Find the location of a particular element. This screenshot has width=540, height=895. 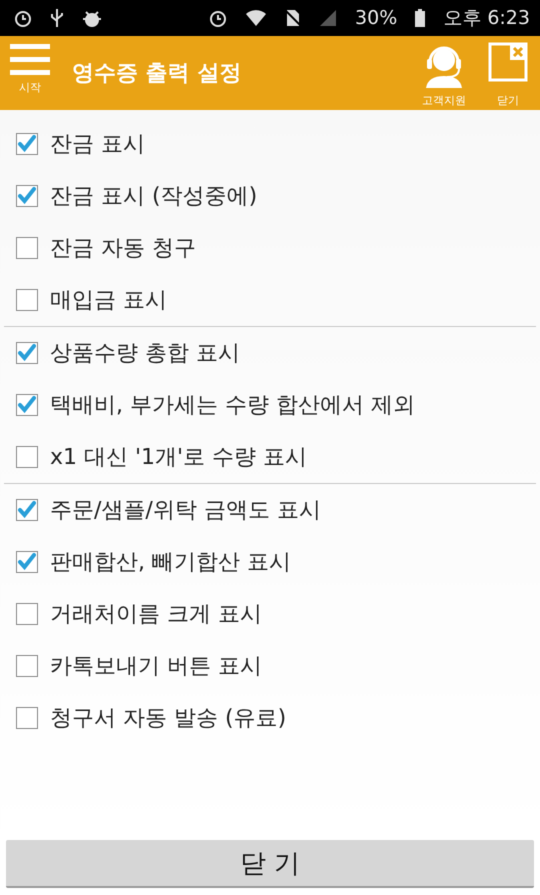

no-sim-icon is located at coordinates (293, 18).